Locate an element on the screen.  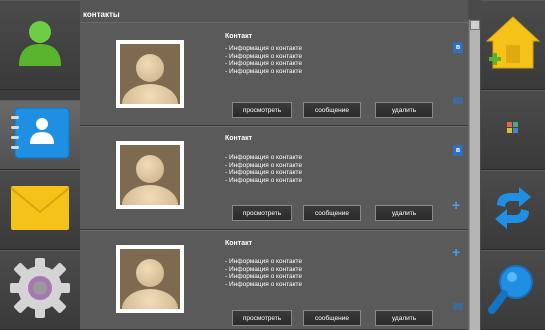
add-home-button is located at coordinates (513, 45).